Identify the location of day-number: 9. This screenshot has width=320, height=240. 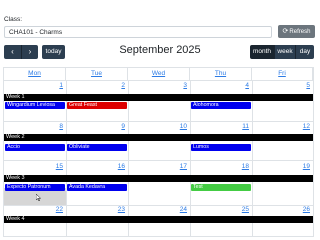
(115, 126).